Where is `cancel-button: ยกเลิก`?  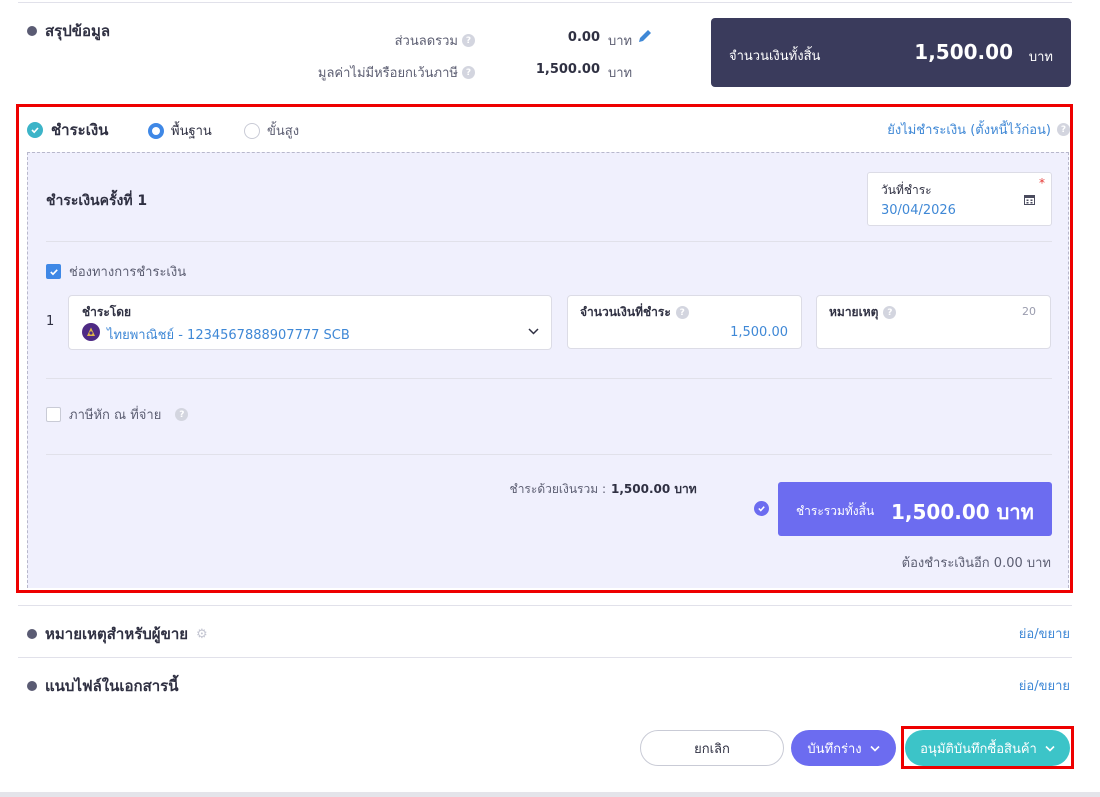 cancel-button: ยกเลิก is located at coordinates (712, 748).